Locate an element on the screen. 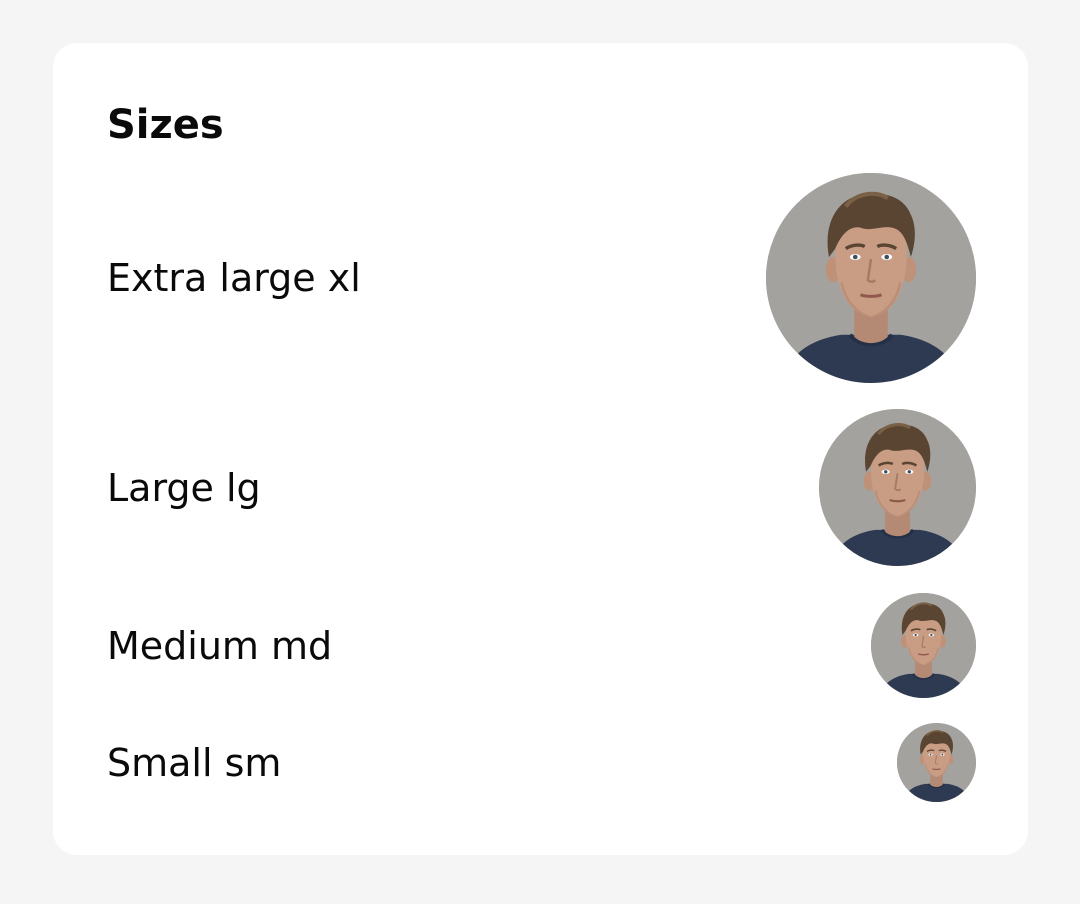  avatar-size-label: Medium md is located at coordinates (220, 645).